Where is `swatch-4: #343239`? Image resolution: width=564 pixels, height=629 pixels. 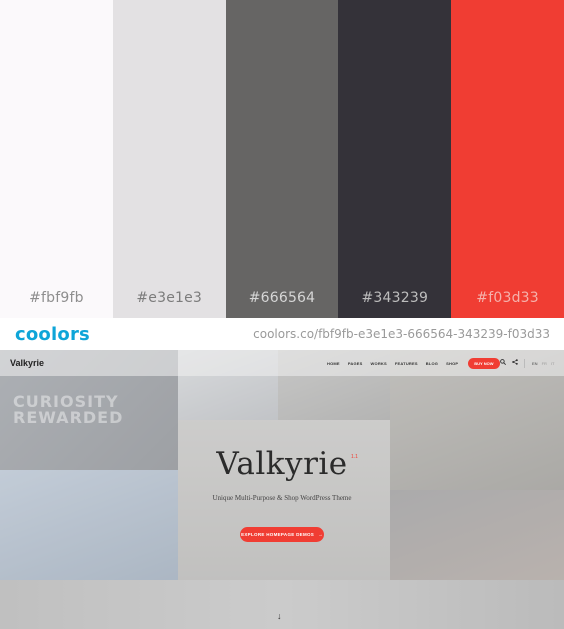 swatch-4: #343239 is located at coordinates (395, 159).